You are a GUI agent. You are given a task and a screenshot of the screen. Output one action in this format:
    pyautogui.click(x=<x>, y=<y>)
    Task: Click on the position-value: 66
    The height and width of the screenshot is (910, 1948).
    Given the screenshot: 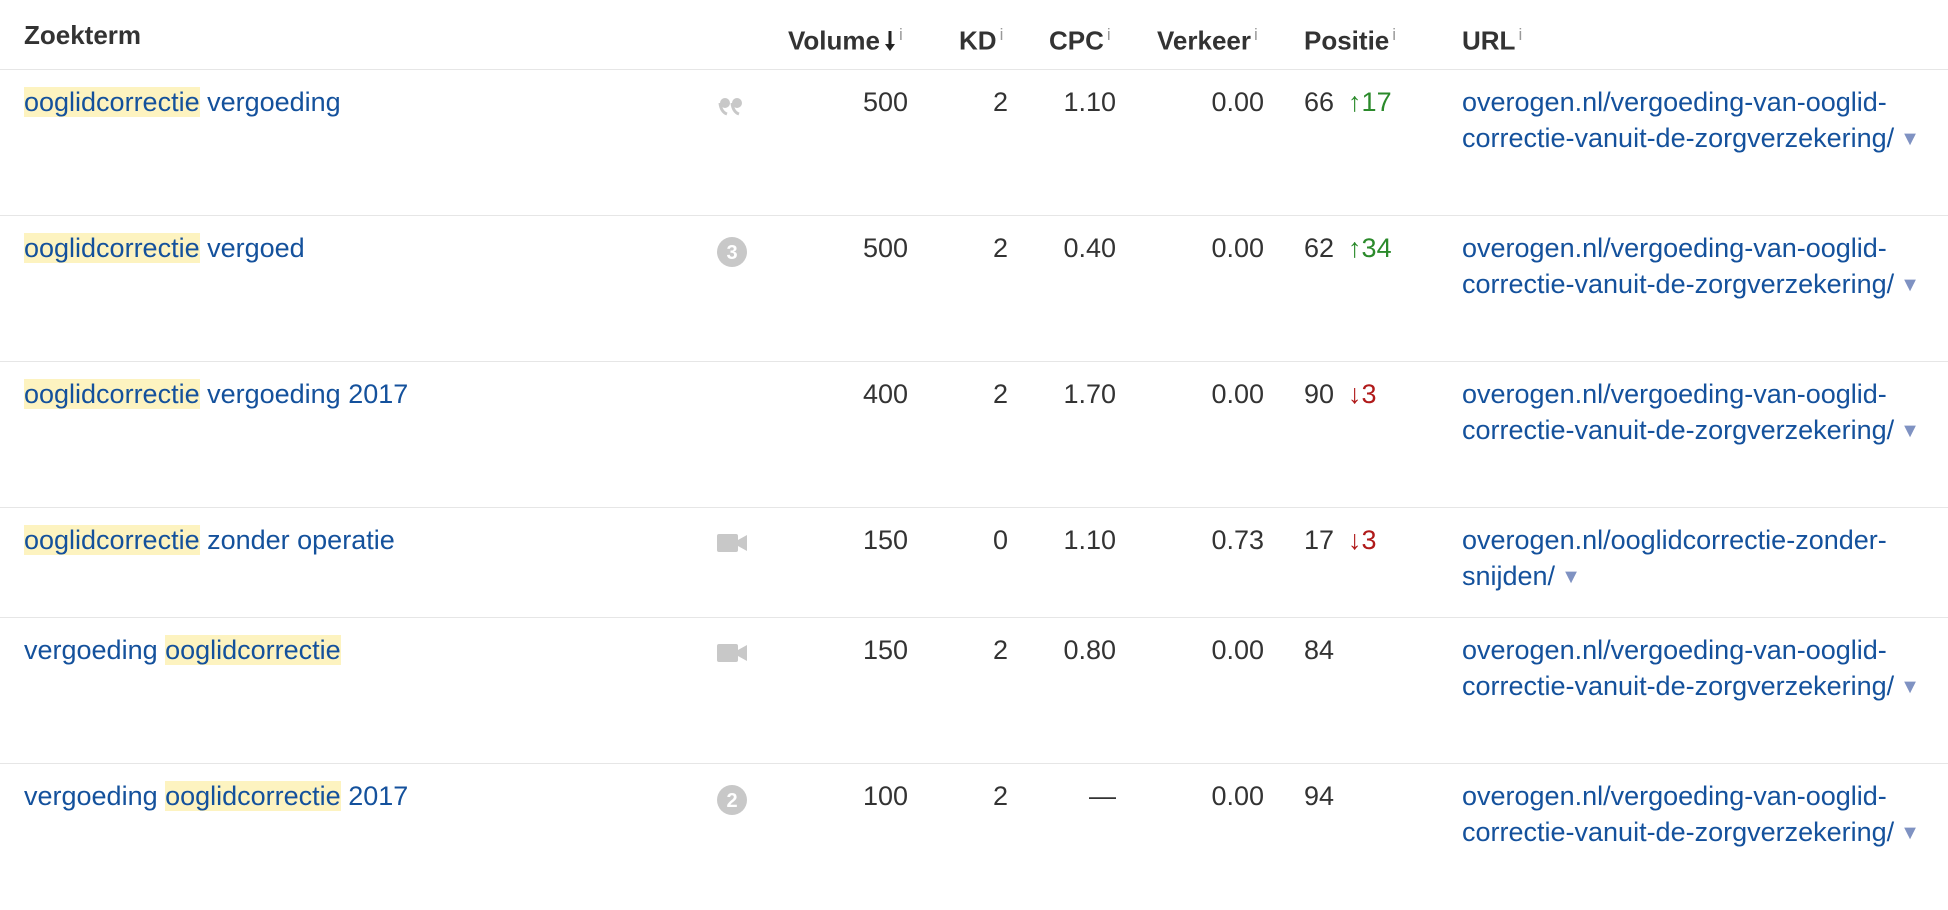 What is the action you would take?
    pyautogui.click(x=1319, y=102)
    